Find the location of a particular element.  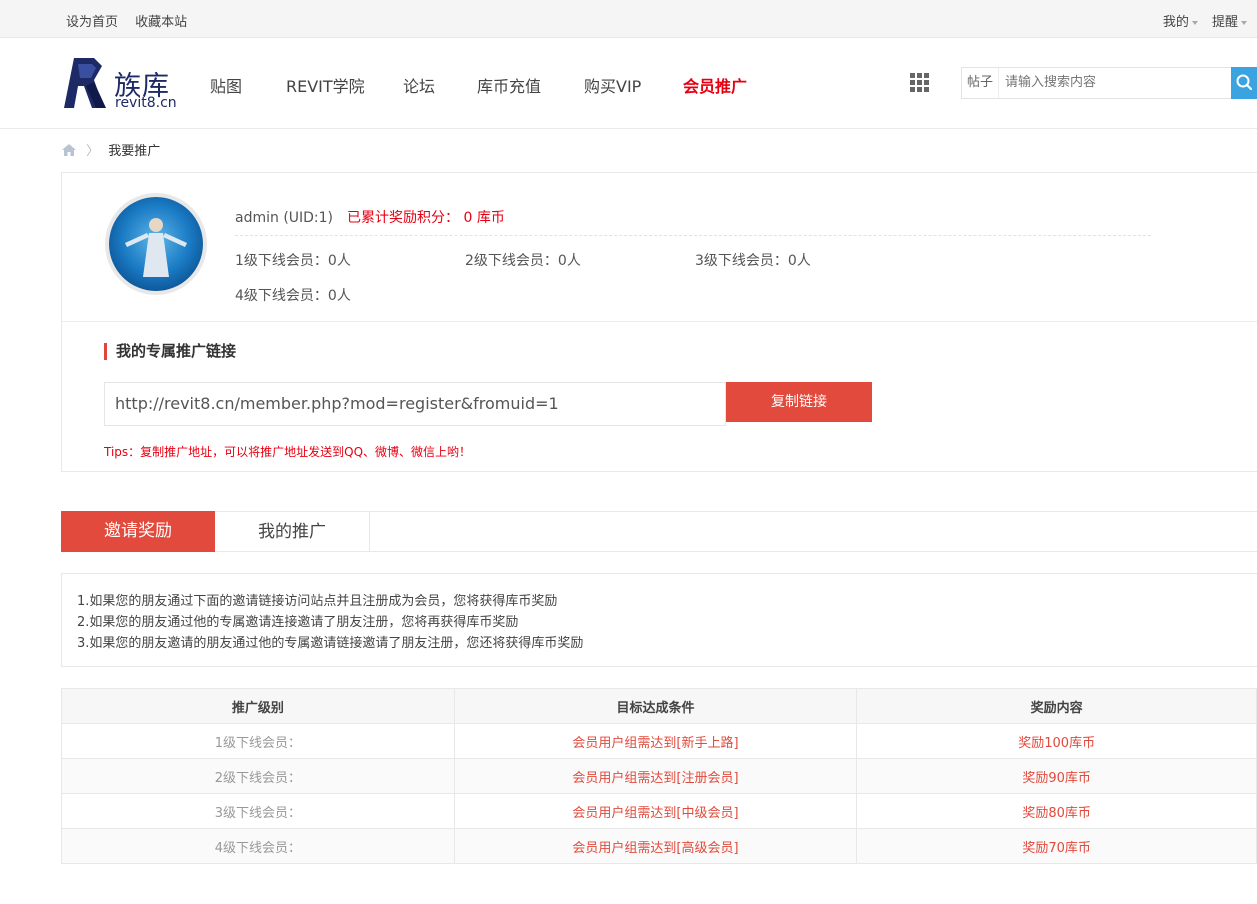

nav-item-textures: 贴图 is located at coordinates (226, 85).